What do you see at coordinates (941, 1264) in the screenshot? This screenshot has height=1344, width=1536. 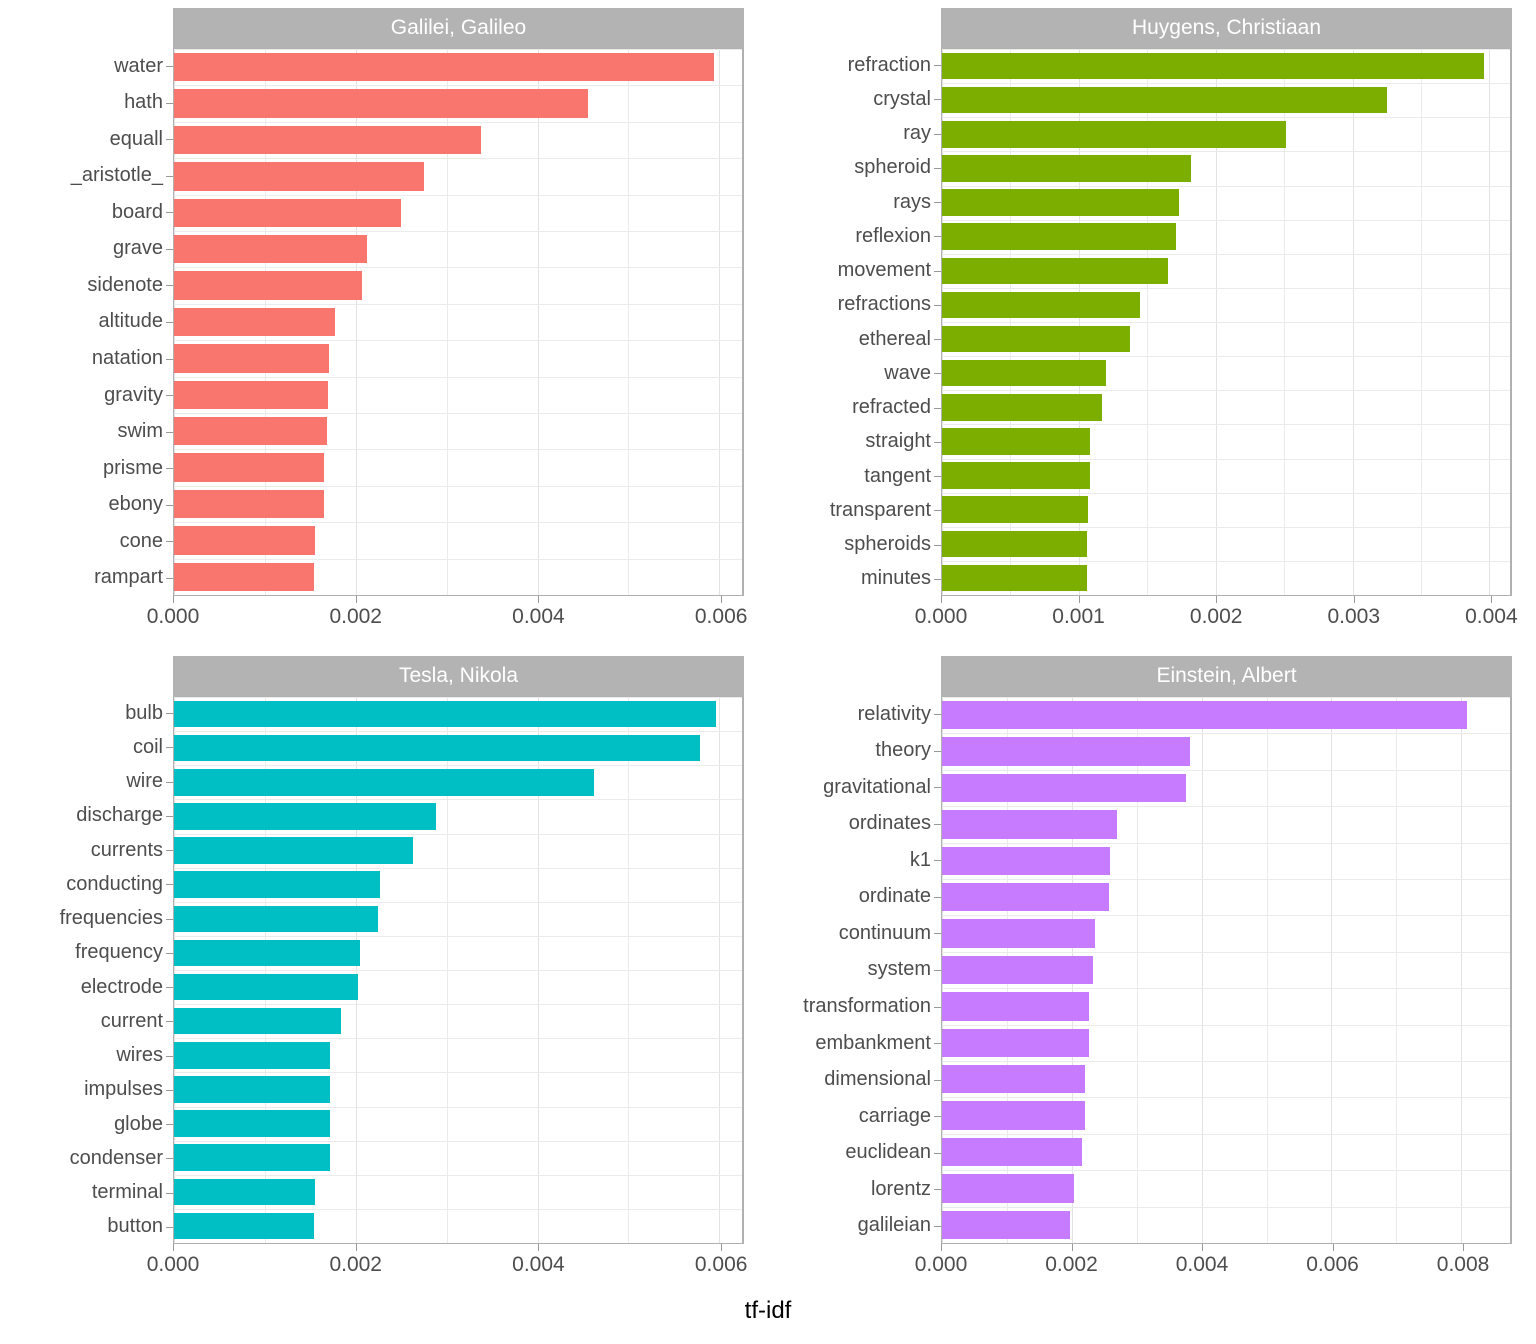 I see `x-axis-tick-label: 0.000` at bounding box center [941, 1264].